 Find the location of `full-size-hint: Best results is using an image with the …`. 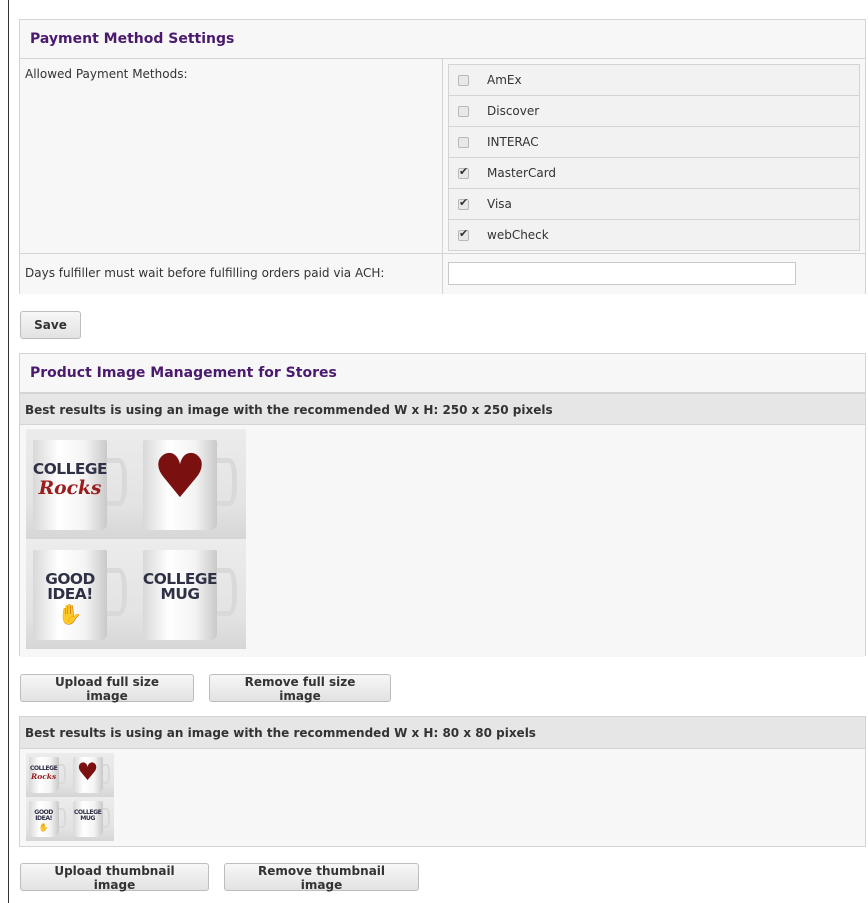

full-size-hint: Best results is using an image with the … is located at coordinates (442, 409).